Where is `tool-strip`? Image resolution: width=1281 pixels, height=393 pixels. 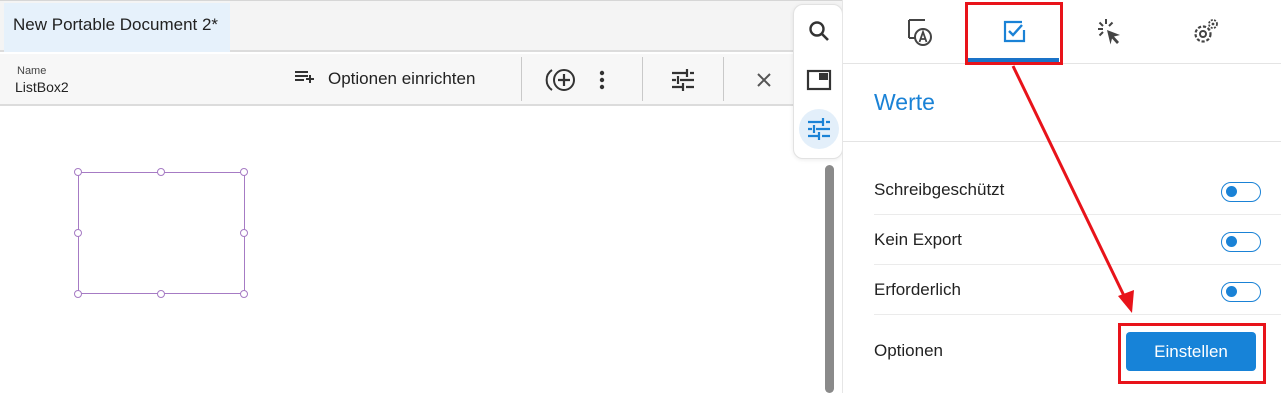
tool-strip is located at coordinates (818, 81).